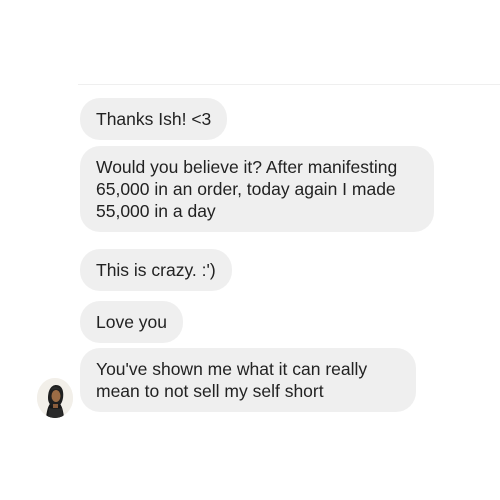  What do you see at coordinates (132, 322) in the screenshot?
I see `message-bubble-love: Love you` at bounding box center [132, 322].